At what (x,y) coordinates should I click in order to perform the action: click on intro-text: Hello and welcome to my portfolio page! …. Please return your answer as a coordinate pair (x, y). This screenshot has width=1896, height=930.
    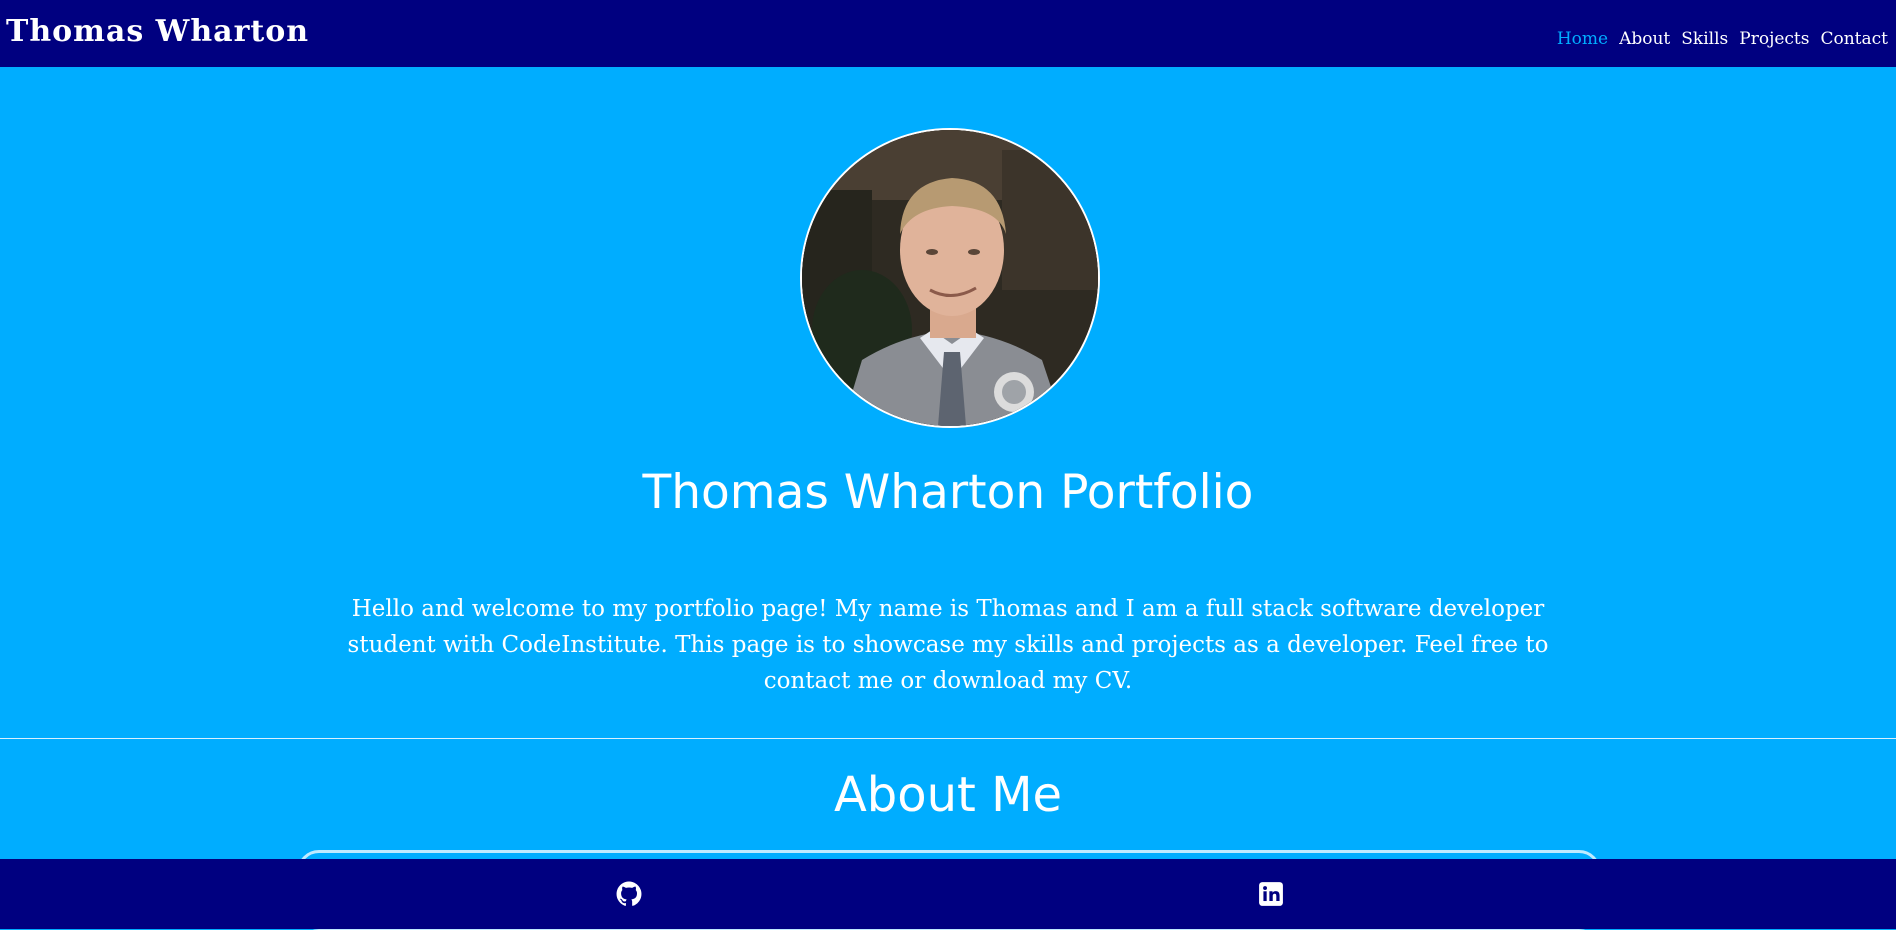
    Looking at the image, I should click on (948, 645).